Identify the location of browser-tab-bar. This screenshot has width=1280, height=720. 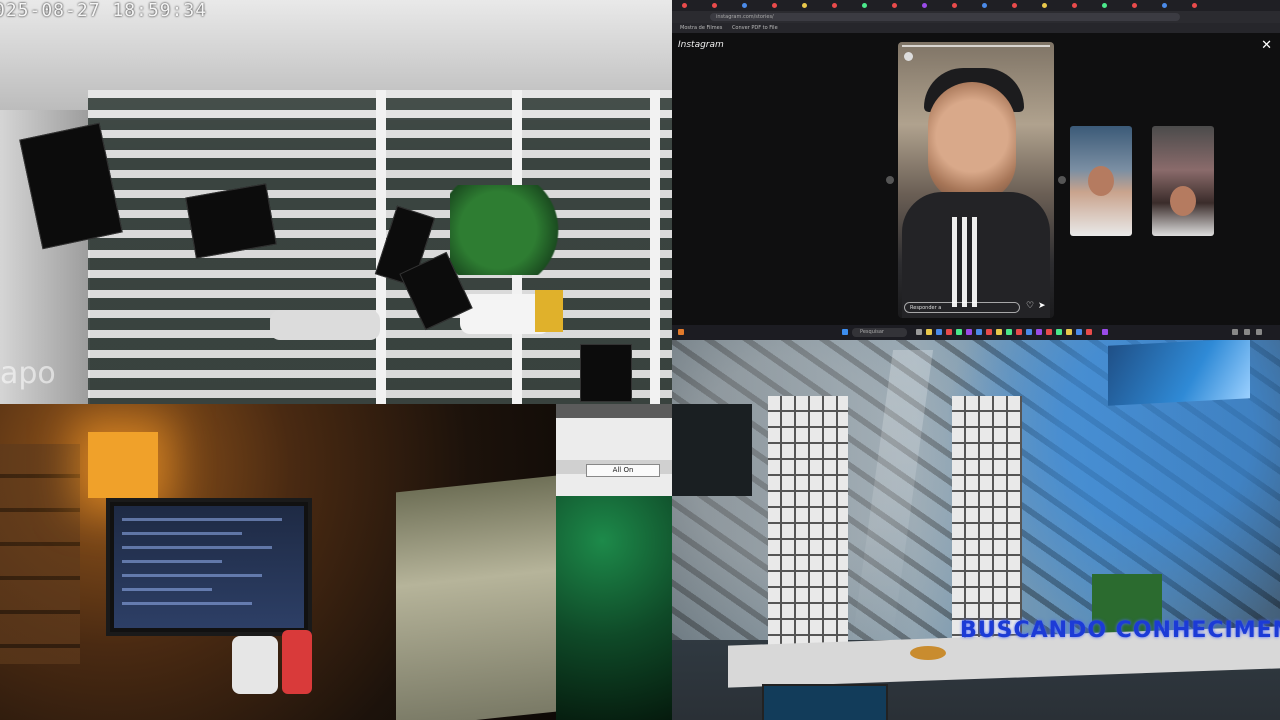
(976, 5).